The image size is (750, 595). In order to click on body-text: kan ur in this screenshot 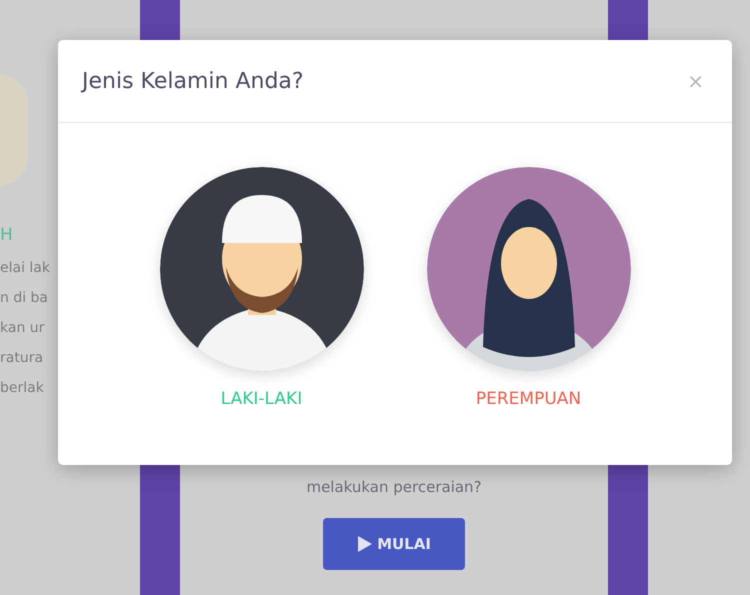, I will do `click(23, 328)`.